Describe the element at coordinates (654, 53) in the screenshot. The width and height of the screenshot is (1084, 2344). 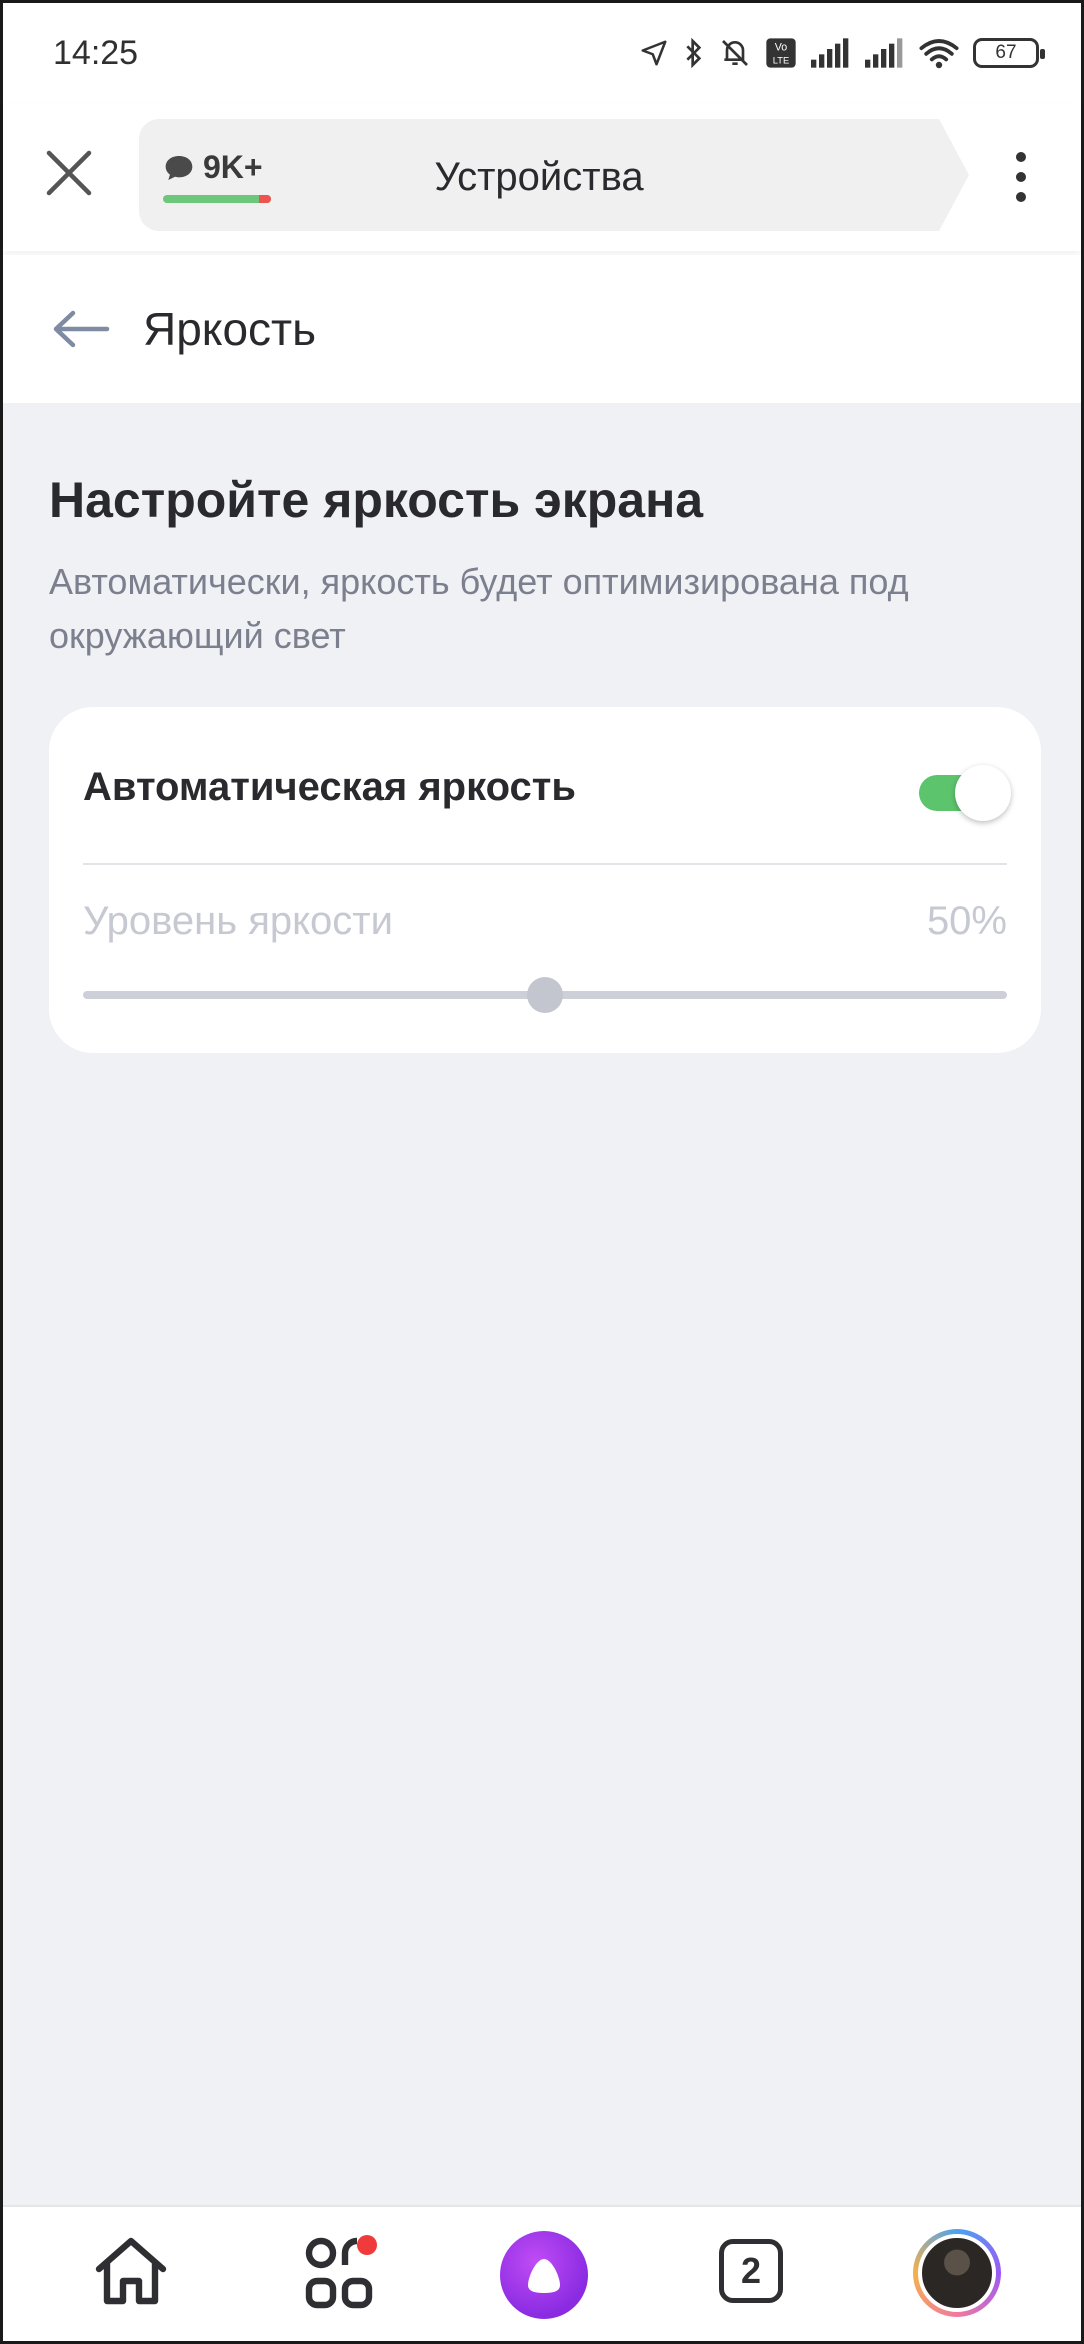
I see `location-icon` at that location.